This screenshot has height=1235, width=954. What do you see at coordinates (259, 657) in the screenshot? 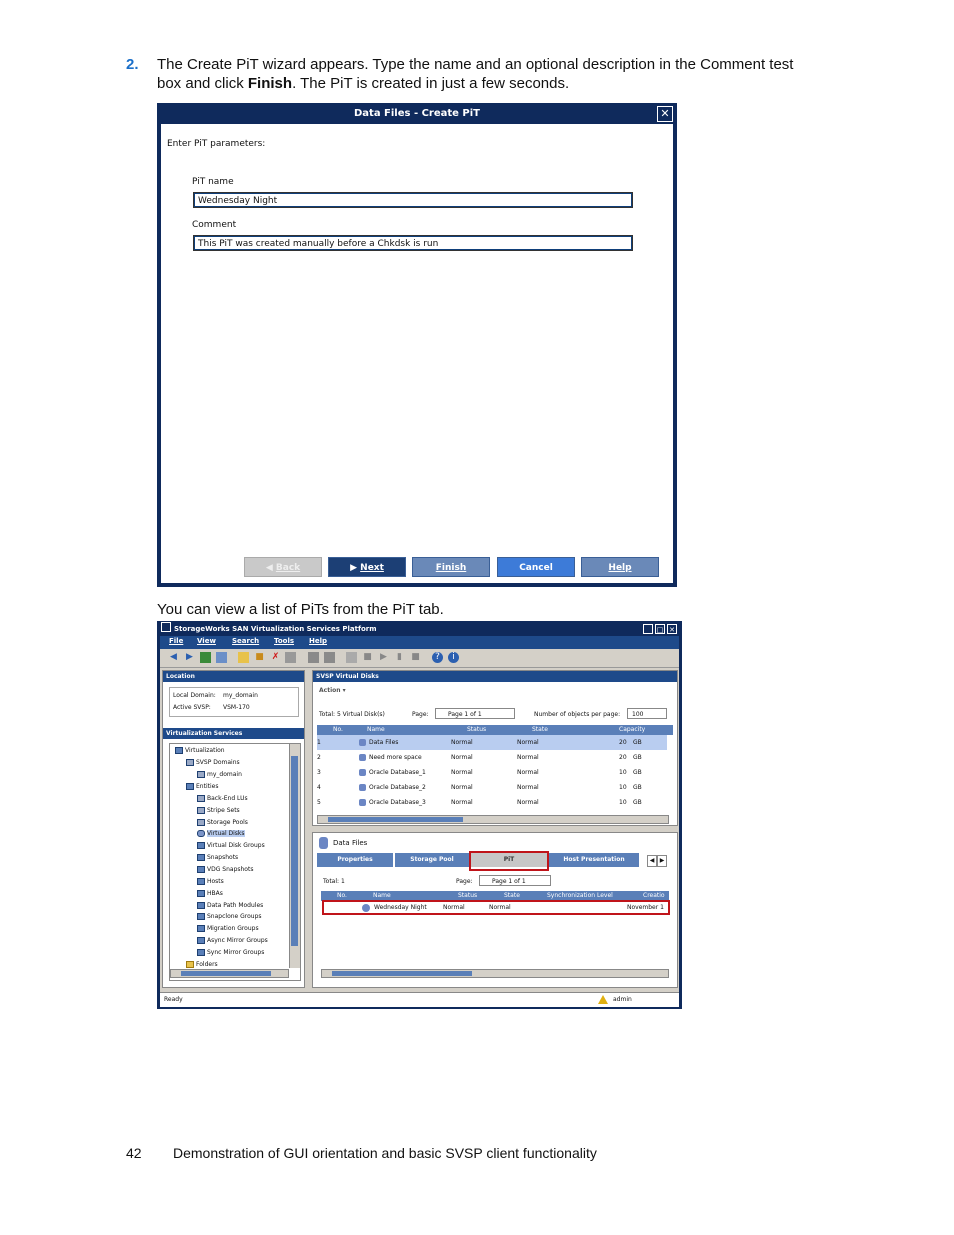
I see `lock-icon: ■` at bounding box center [259, 657].